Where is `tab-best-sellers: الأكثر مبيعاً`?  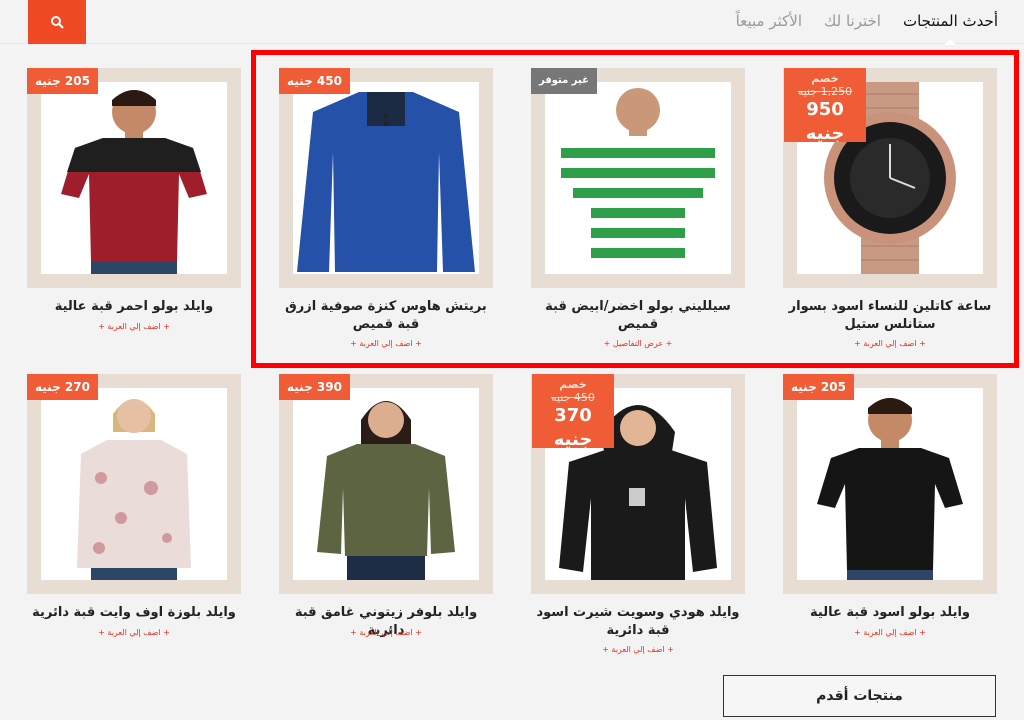
tab-best-sellers: الأكثر مبيعاً is located at coordinates (769, 22).